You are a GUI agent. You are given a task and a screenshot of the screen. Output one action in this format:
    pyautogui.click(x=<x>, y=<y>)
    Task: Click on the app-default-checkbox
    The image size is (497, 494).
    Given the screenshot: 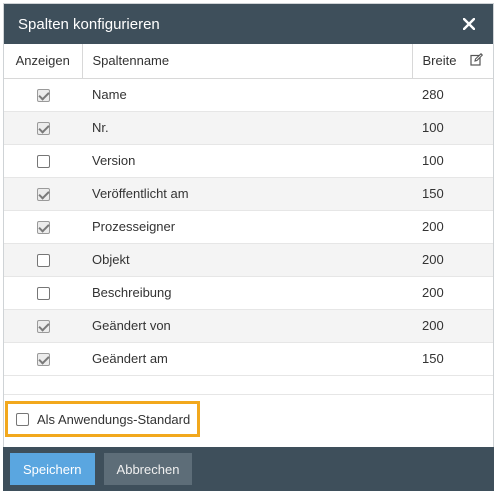 What is the action you would take?
    pyautogui.click(x=22, y=419)
    